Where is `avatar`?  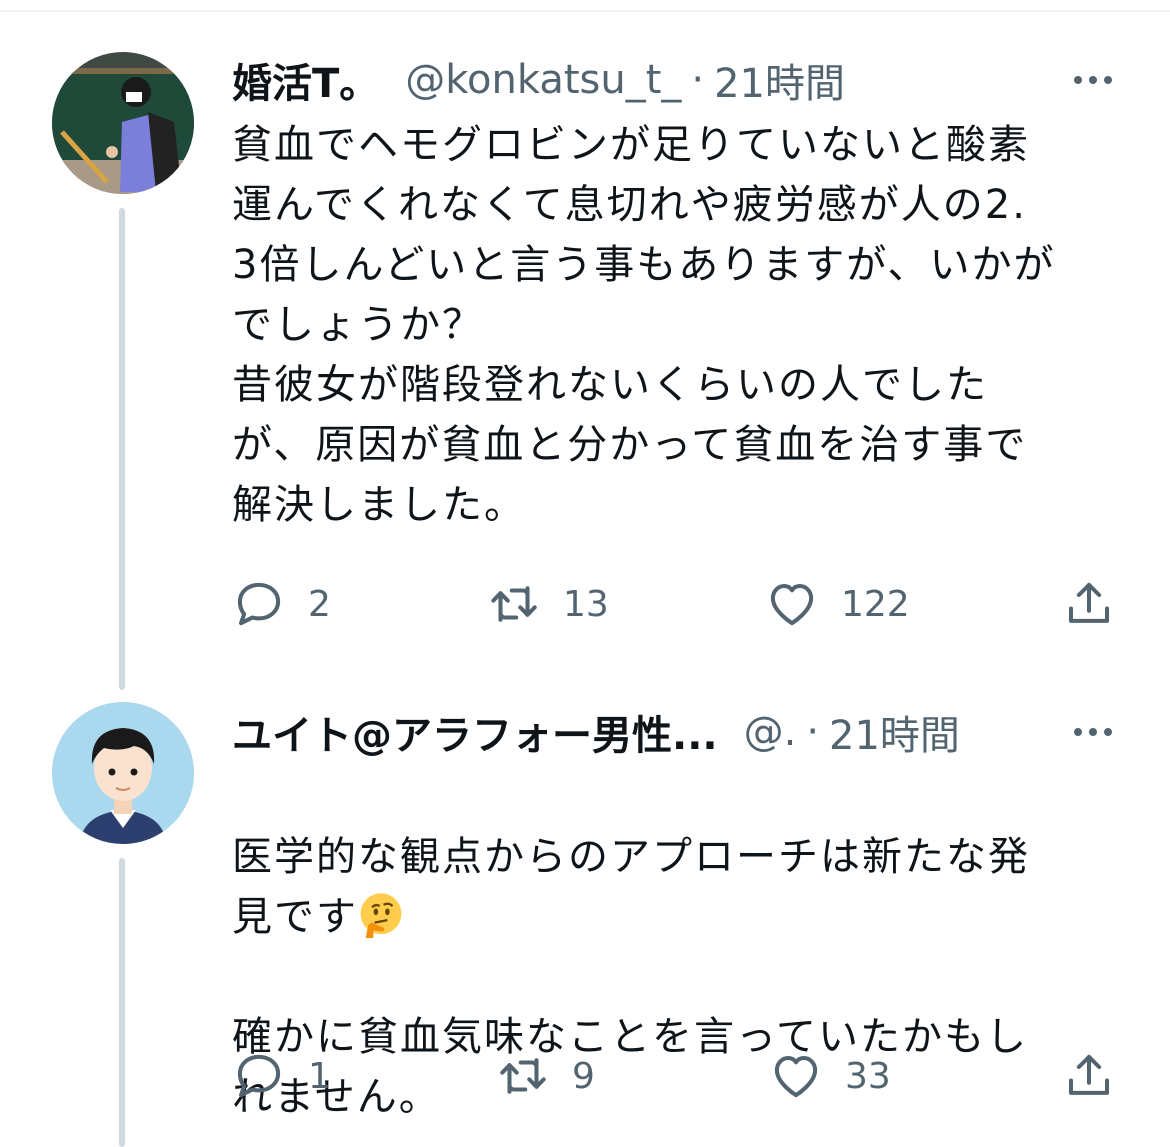
avatar is located at coordinates (123, 773).